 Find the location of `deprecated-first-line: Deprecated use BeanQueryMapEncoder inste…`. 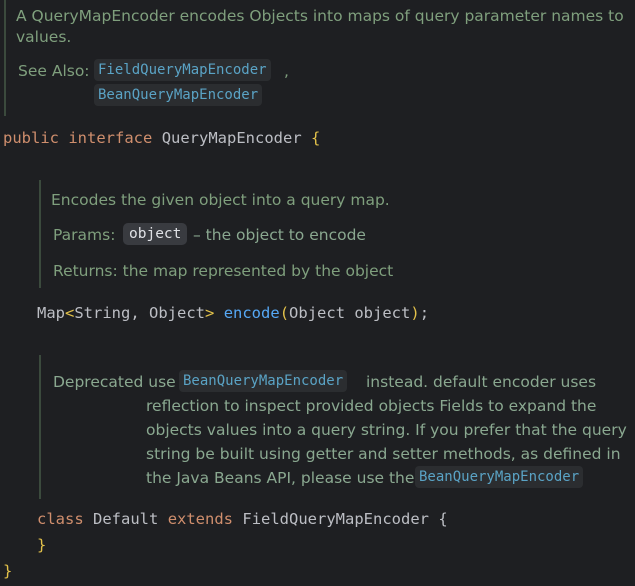

deprecated-first-line: Deprecated use BeanQueryMapEncoder inste… is located at coordinates (343, 382).